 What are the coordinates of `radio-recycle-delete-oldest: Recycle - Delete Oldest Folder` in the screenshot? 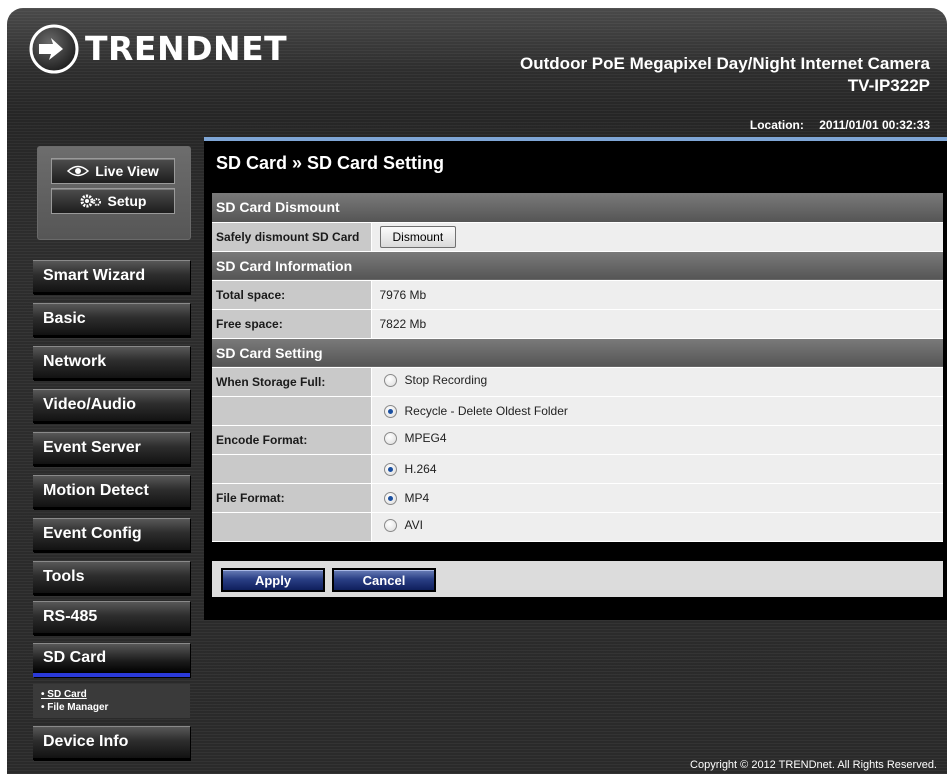 It's located at (475, 411).